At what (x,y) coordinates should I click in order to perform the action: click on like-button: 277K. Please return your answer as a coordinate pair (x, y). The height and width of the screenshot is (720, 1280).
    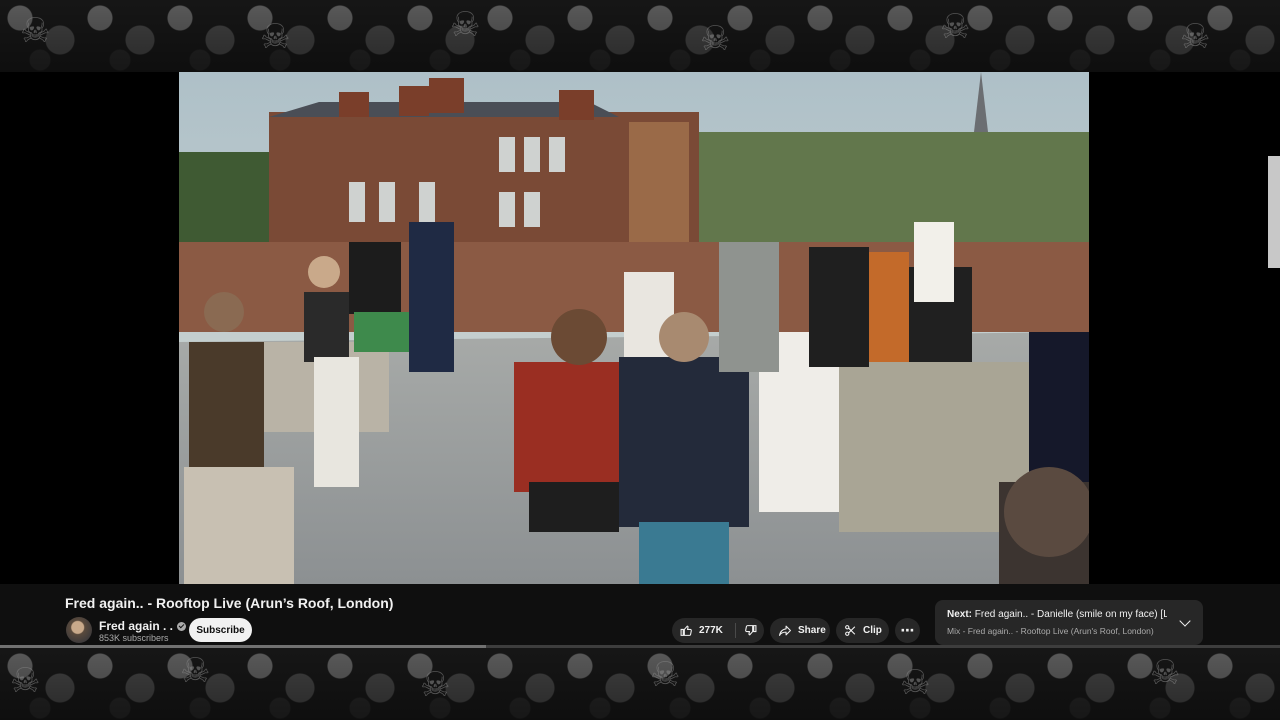
    Looking at the image, I should click on (703, 630).